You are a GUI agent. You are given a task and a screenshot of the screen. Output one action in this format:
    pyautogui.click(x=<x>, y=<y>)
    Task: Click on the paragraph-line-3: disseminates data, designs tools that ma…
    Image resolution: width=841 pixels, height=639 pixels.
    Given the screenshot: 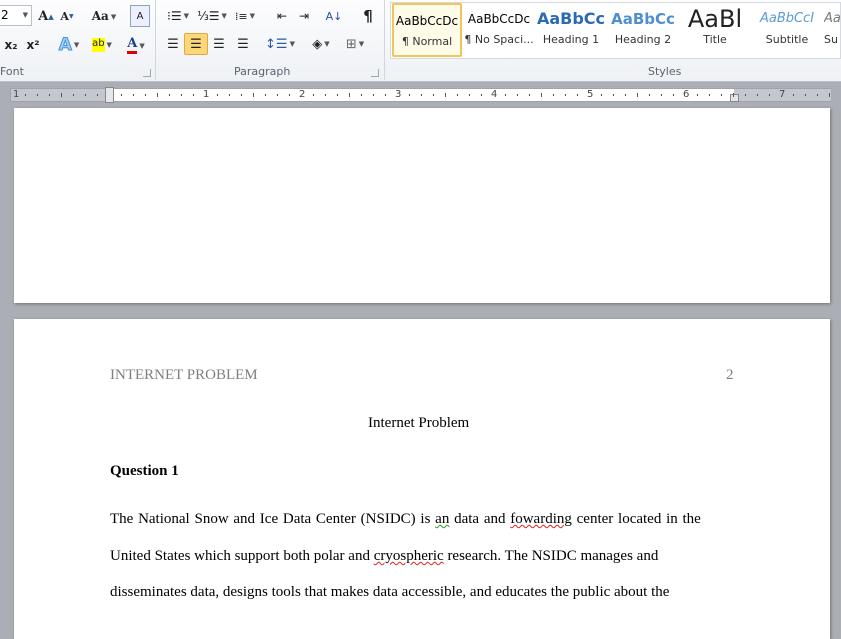 What is the action you would take?
    pyautogui.click(x=390, y=592)
    